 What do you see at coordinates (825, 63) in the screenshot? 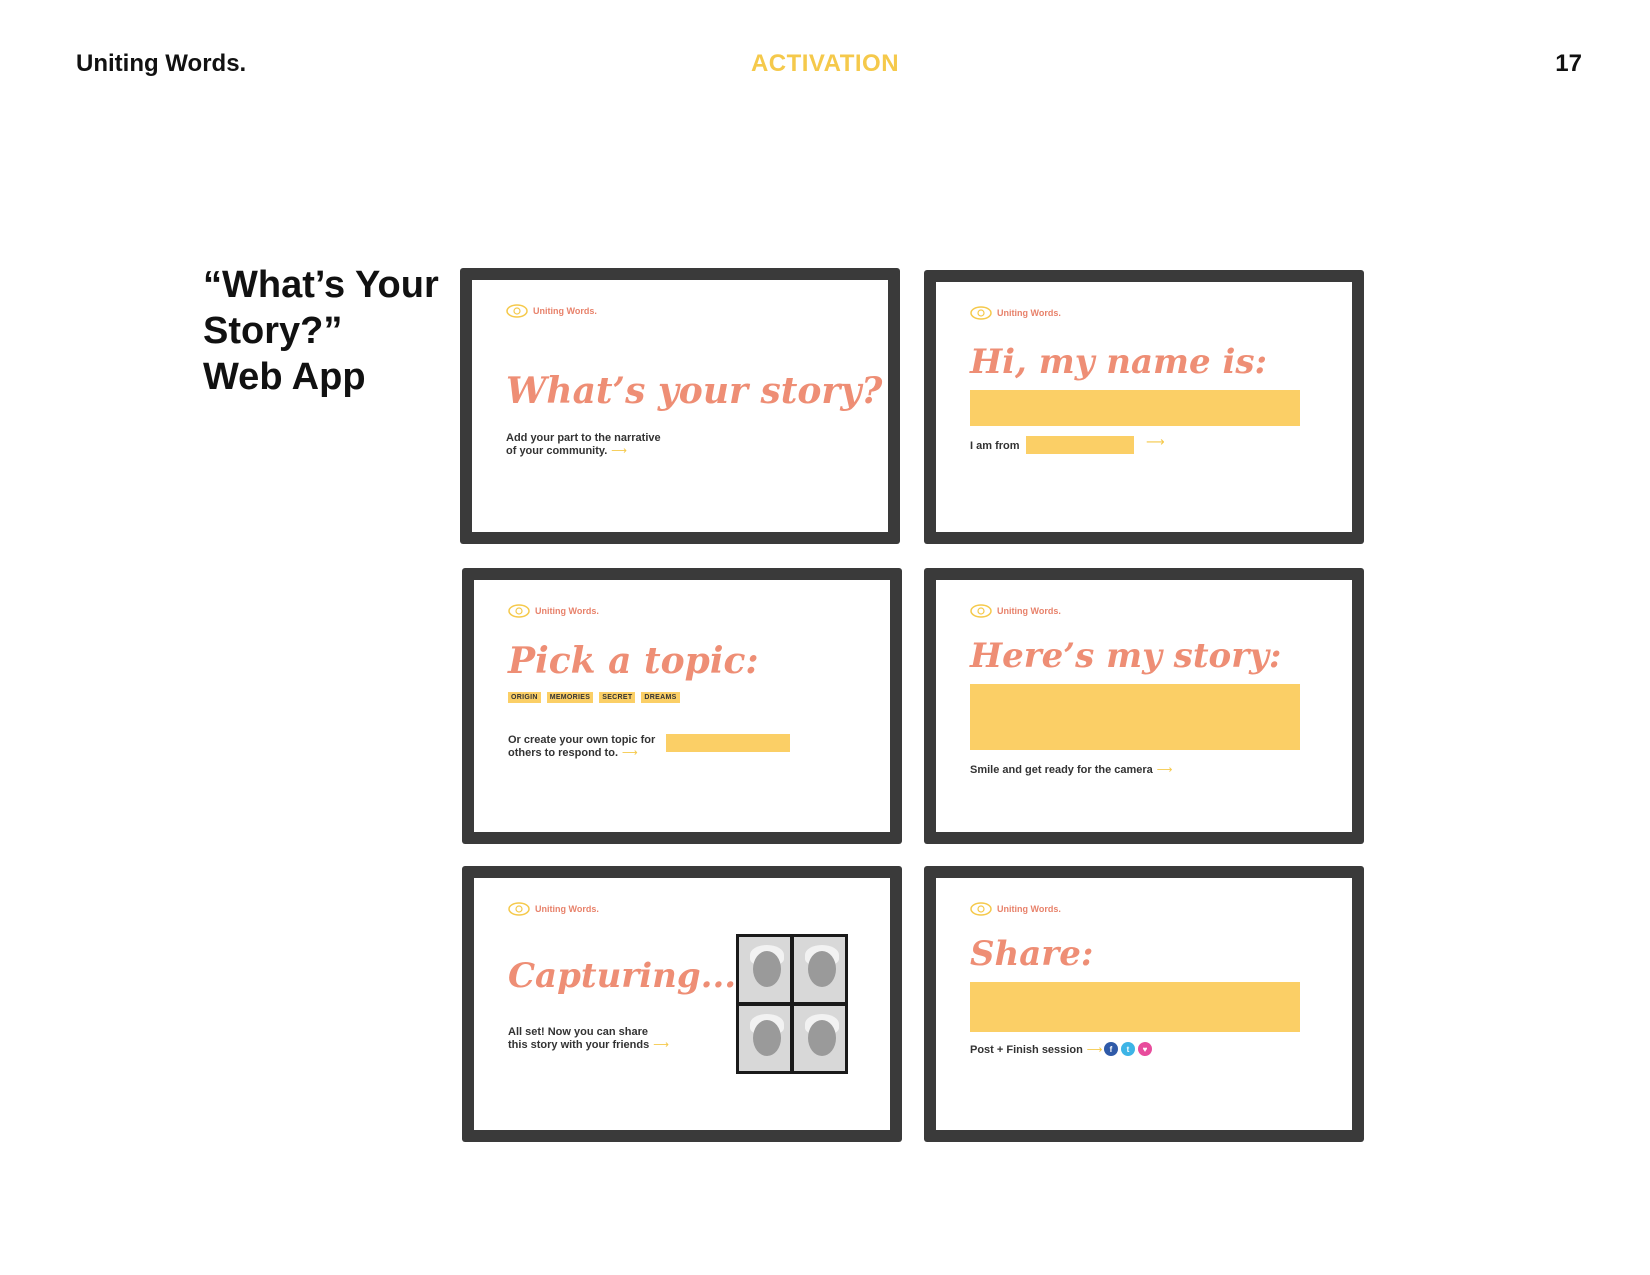
I see `header-section-title: ACTIVATION` at bounding box center [825, 63].